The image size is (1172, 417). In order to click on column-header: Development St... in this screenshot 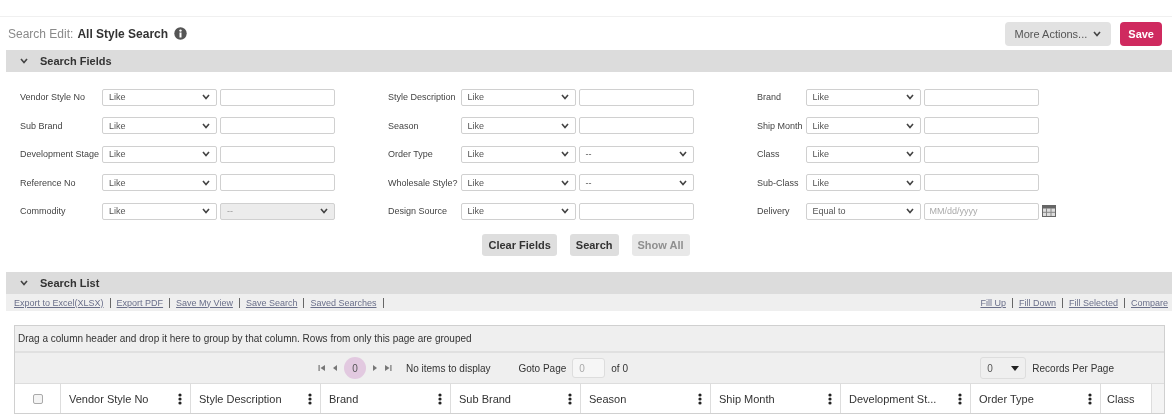, I will do `click(905, 398)`.